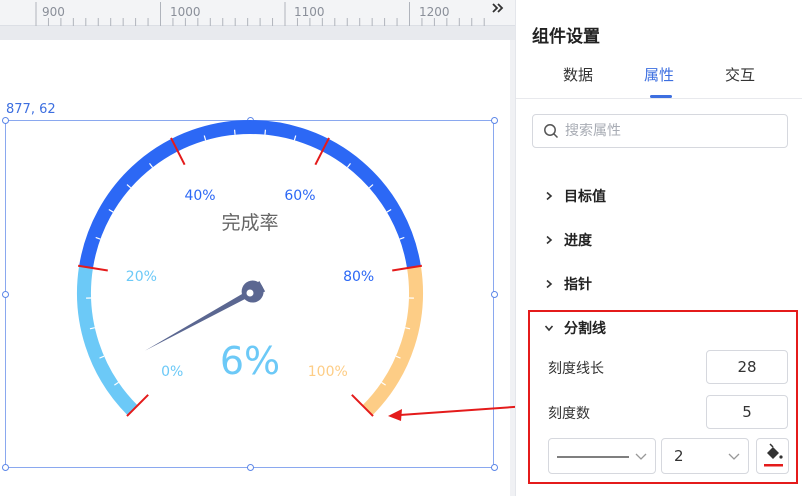 This screenshot has height=496, width=802. Describe the element at coordinates (578, 241) in the screenshot. I see `section-label: 进度` at that location.